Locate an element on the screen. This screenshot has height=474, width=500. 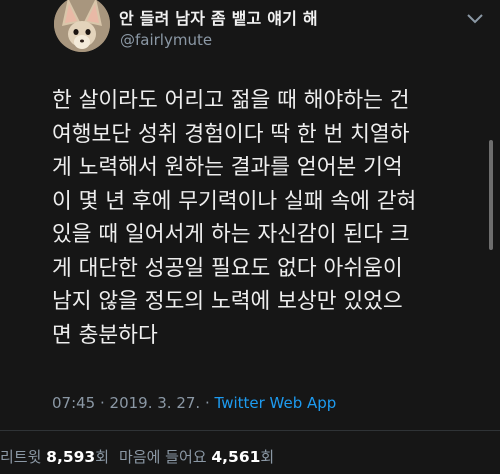
tweet-meta: 07:45 · 2019. 3. 27. · Twitter Web App is located at coordinates (194, 403).